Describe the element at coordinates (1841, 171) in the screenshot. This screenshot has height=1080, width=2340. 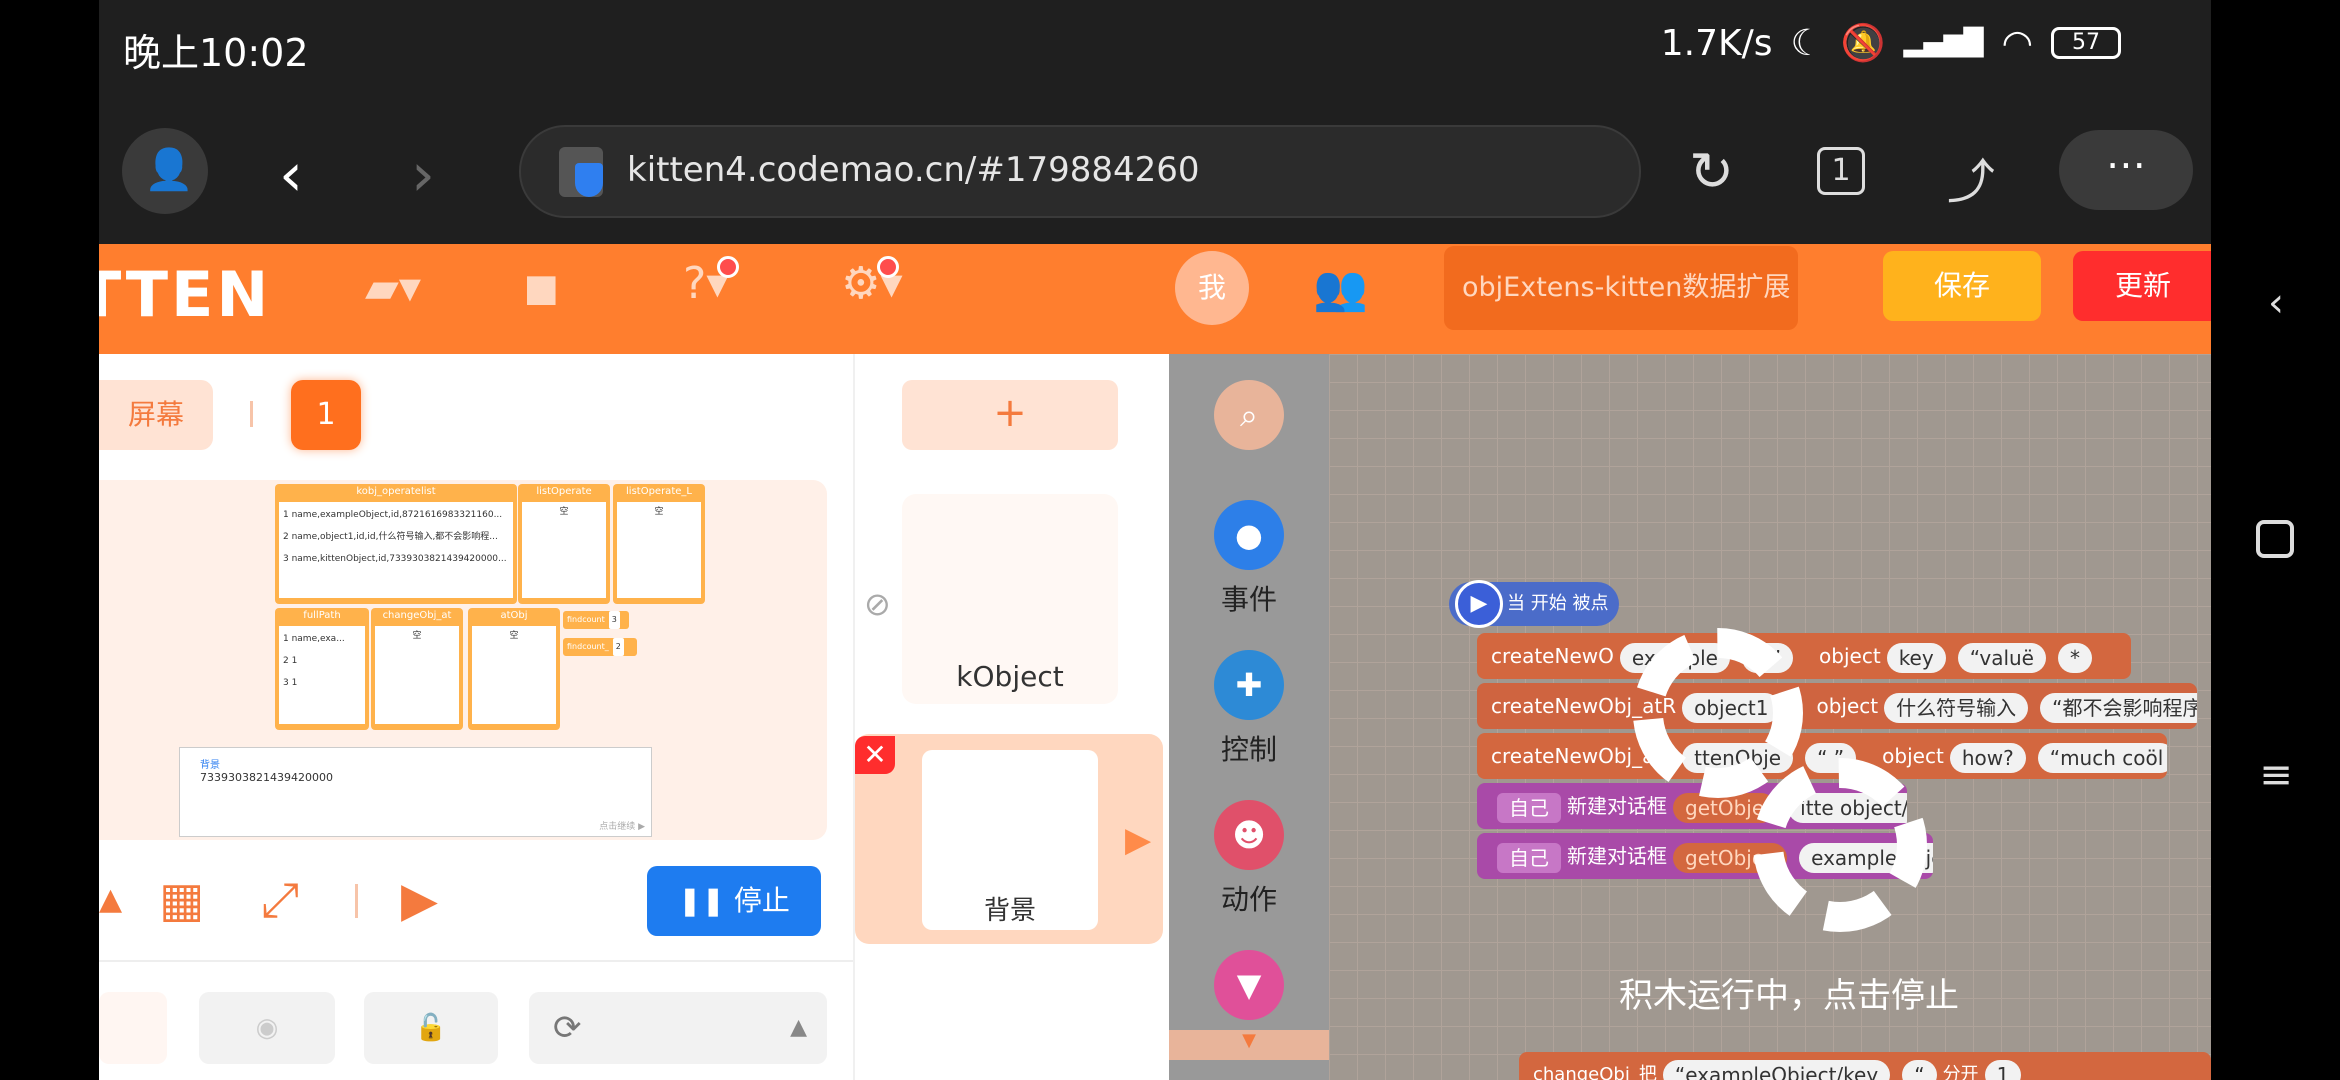
I see `tab-count-button: 1` at that location.